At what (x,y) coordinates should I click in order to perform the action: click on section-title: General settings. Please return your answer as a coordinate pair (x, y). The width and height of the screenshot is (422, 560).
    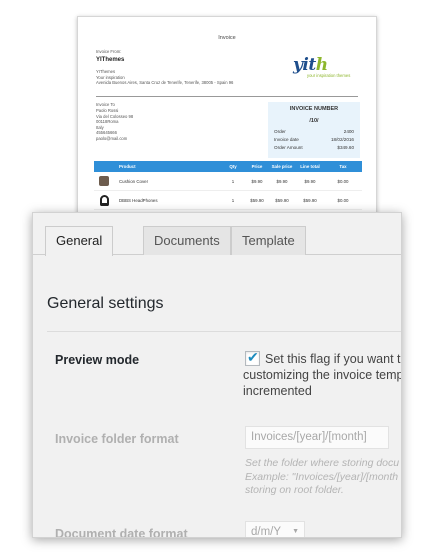
    Looking at the image, I should click on (105, 303).